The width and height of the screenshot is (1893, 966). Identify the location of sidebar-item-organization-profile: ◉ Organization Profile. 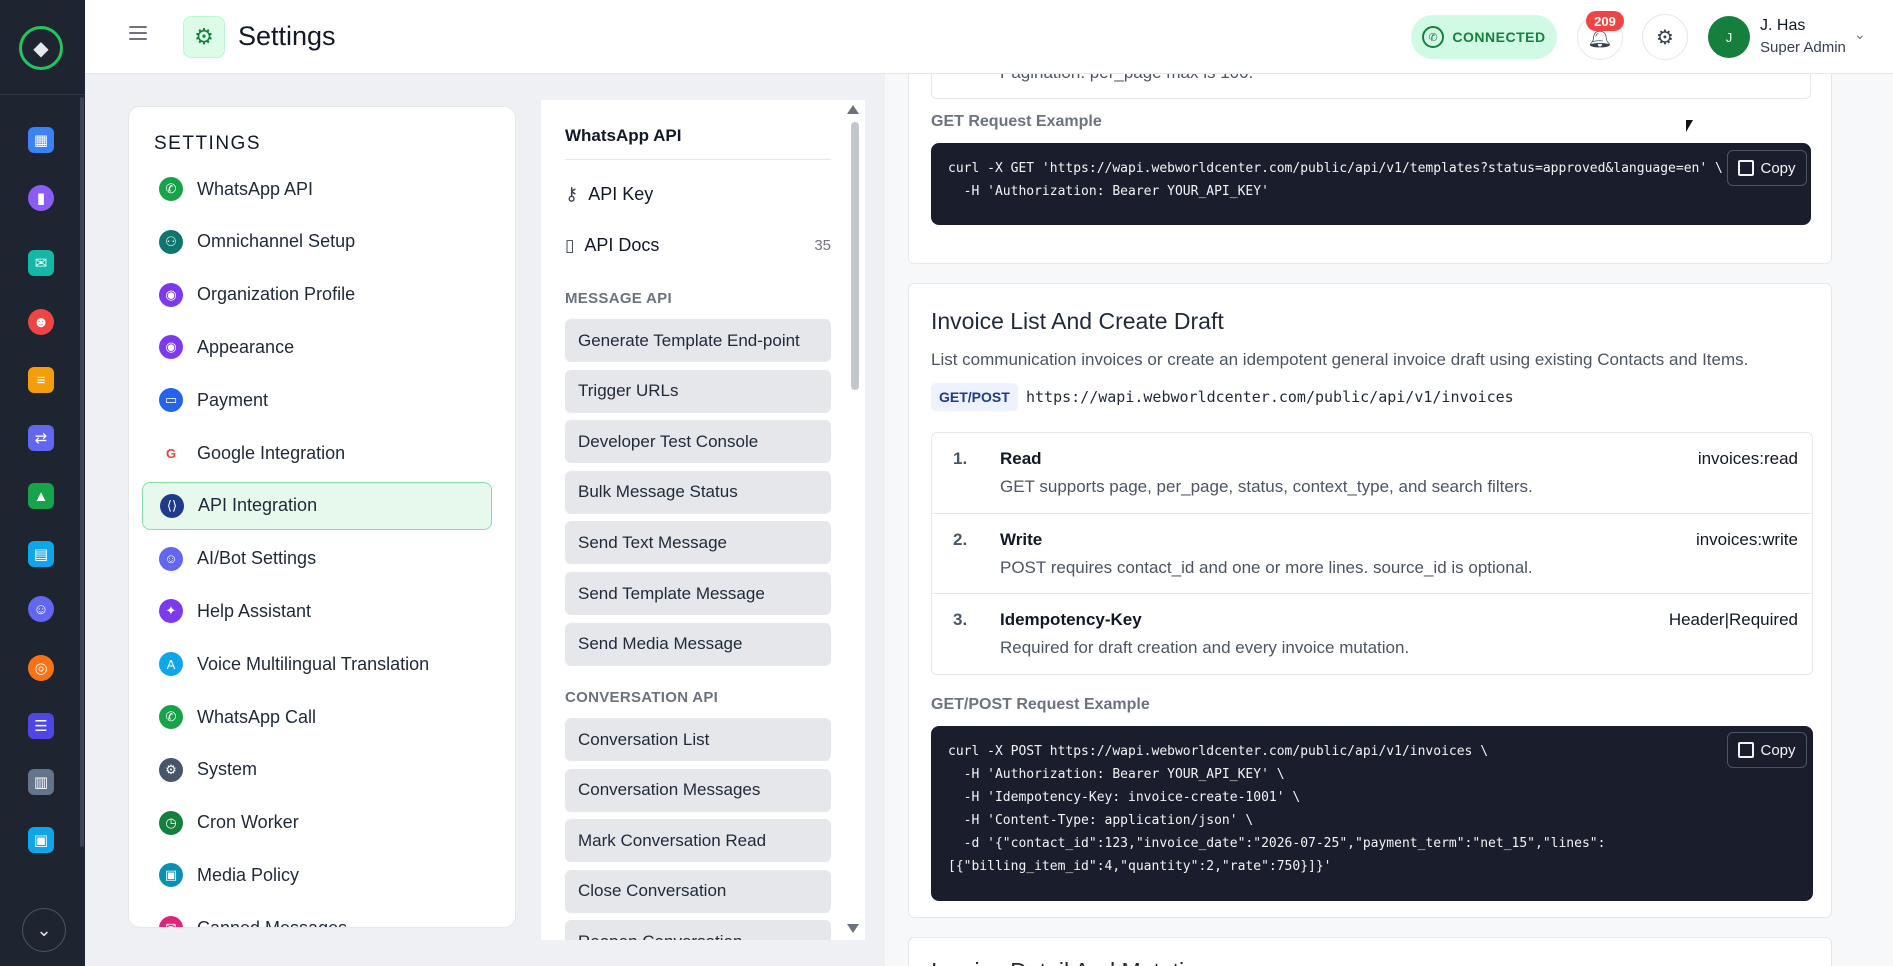
(317, 295).